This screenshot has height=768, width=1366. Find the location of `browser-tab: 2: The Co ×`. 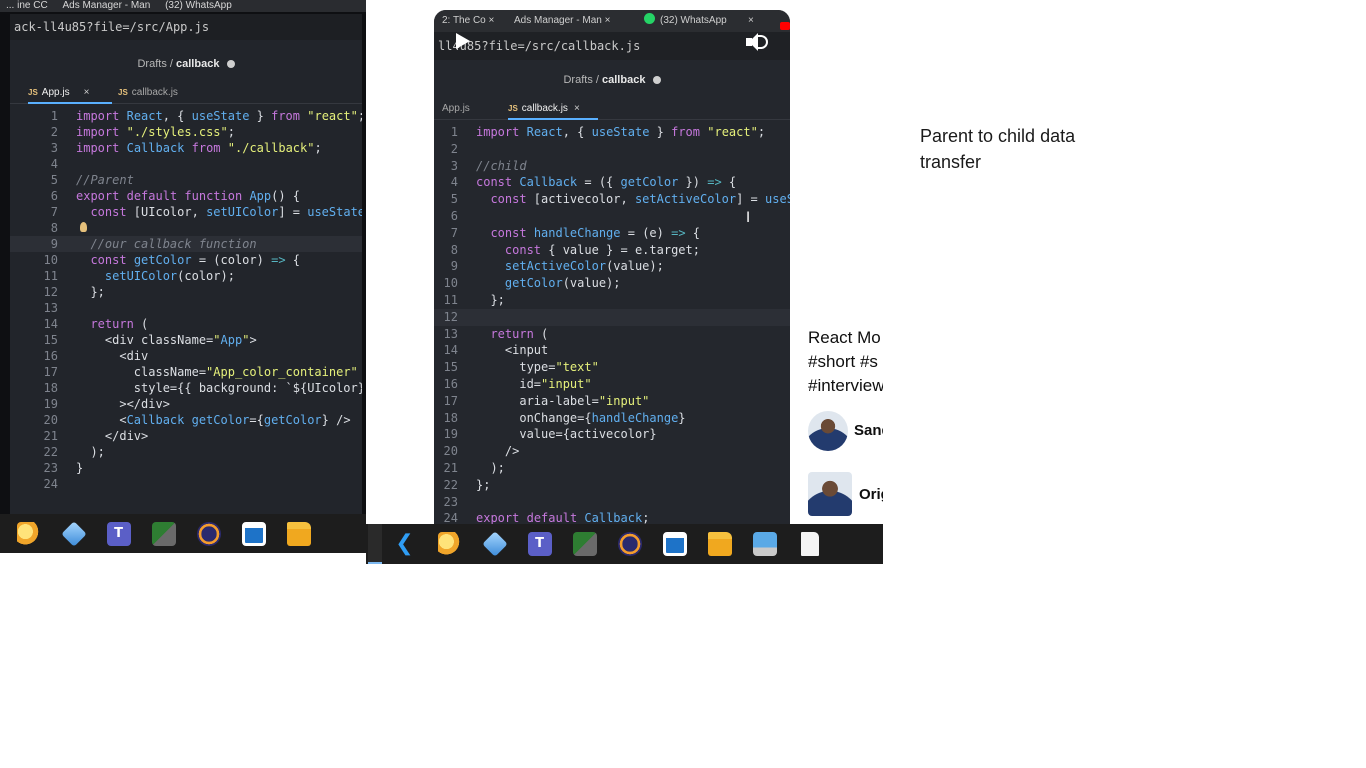

browser-tab: 2: The Co × is located at coordinates (468, 21).